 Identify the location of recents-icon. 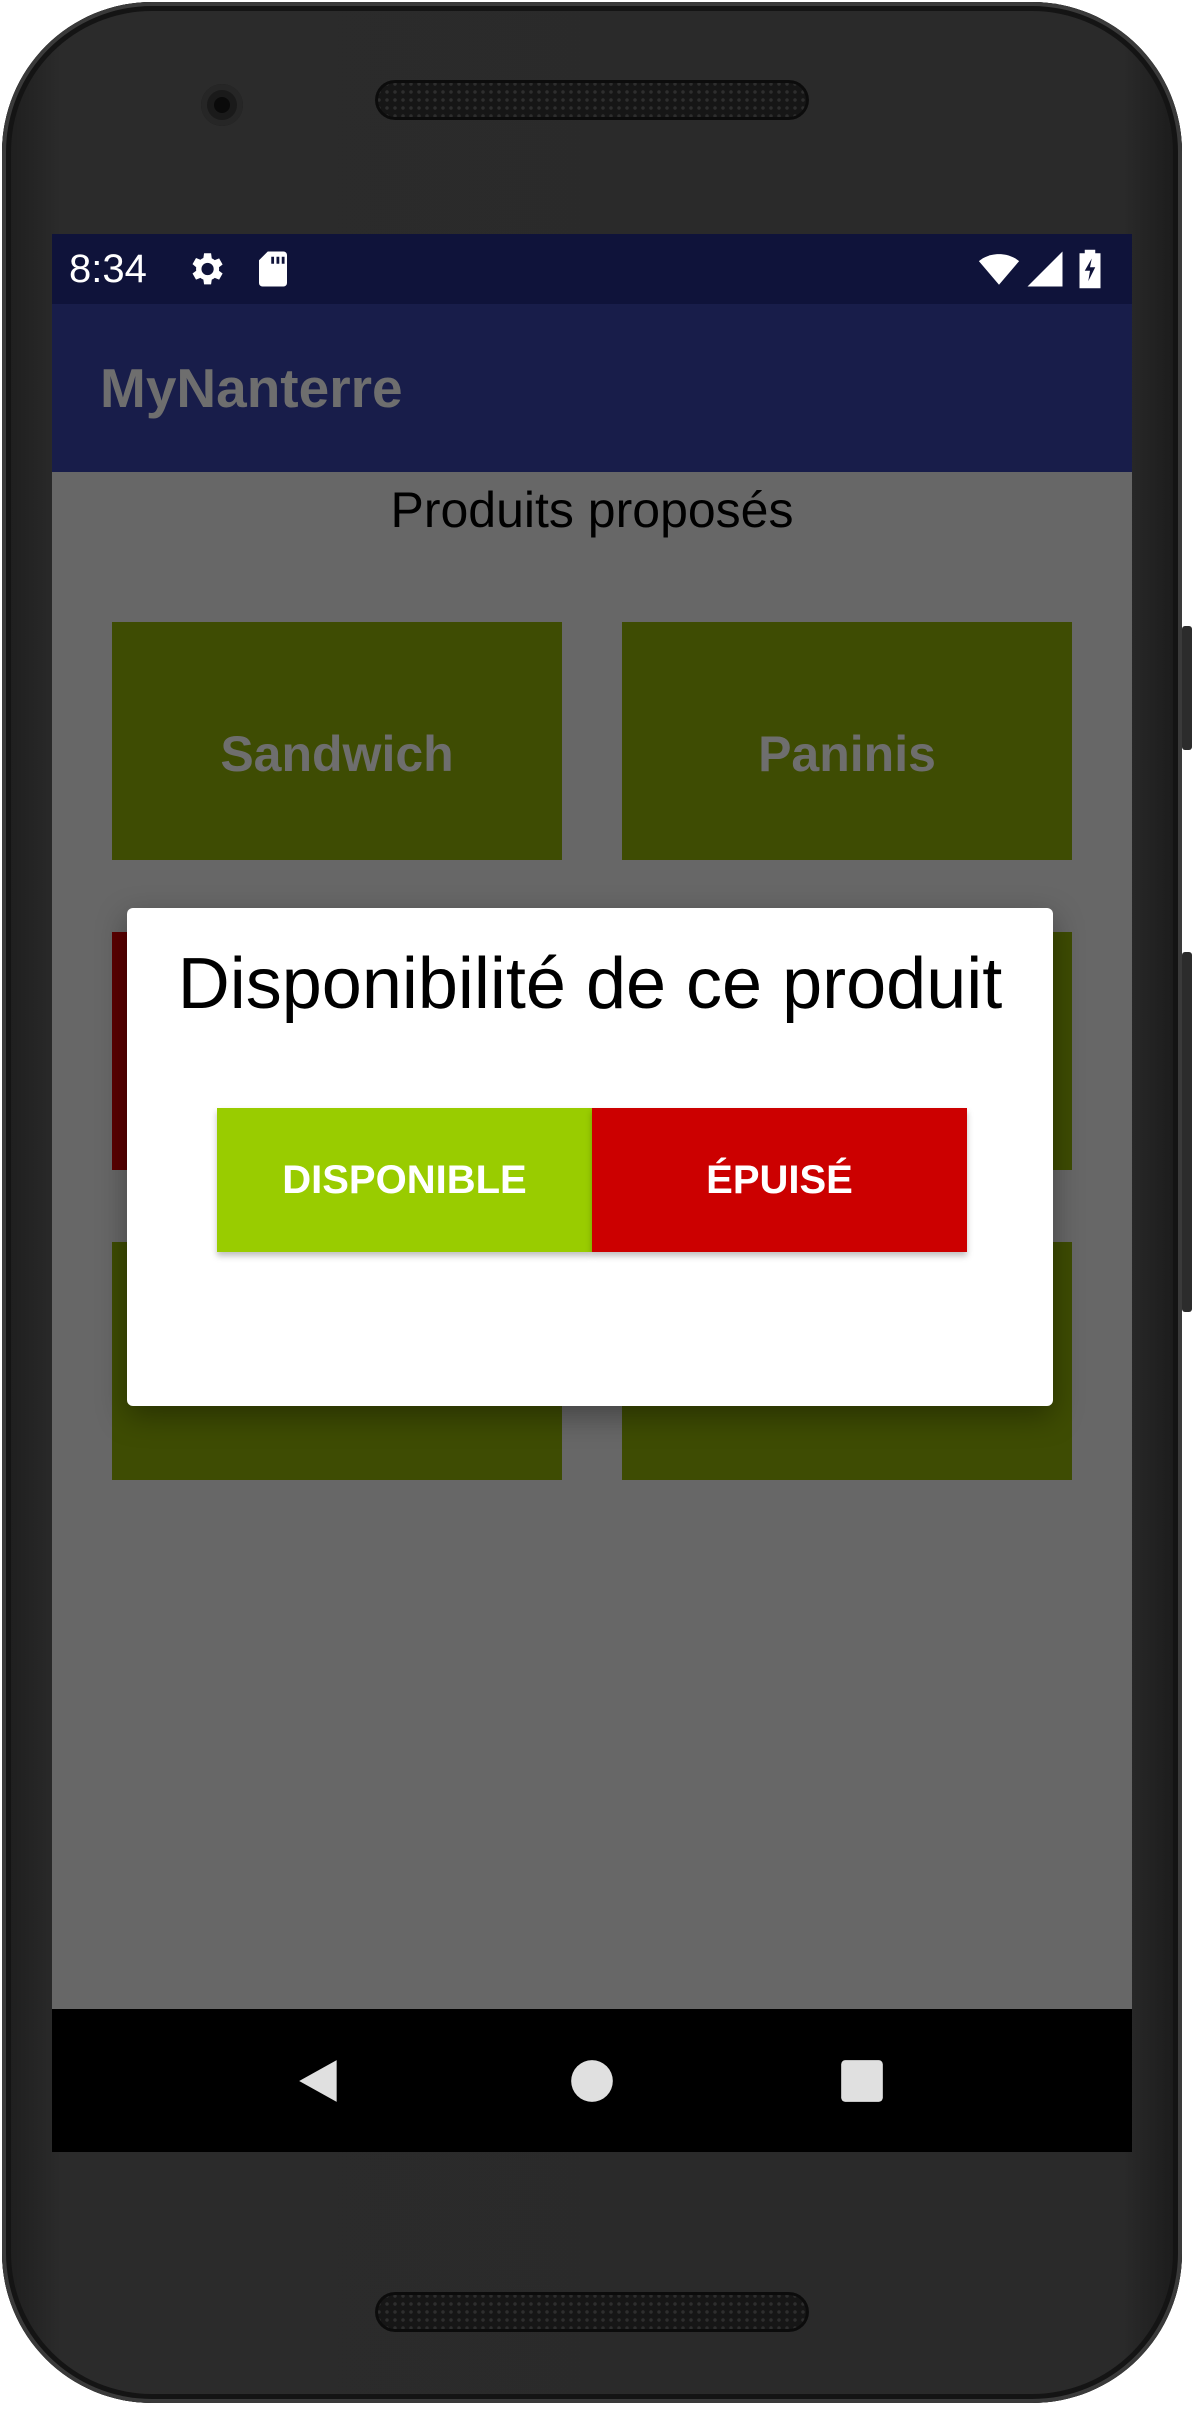
(862, 2081).